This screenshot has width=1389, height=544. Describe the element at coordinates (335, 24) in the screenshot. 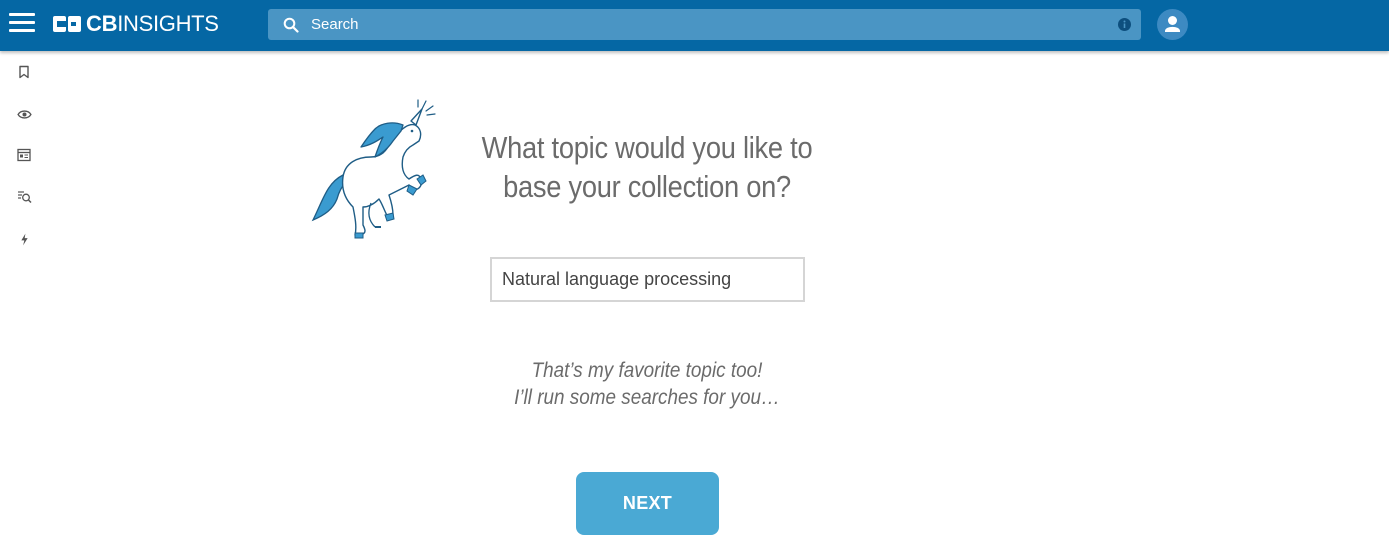

I see `search-placeholder: Search` at that location.